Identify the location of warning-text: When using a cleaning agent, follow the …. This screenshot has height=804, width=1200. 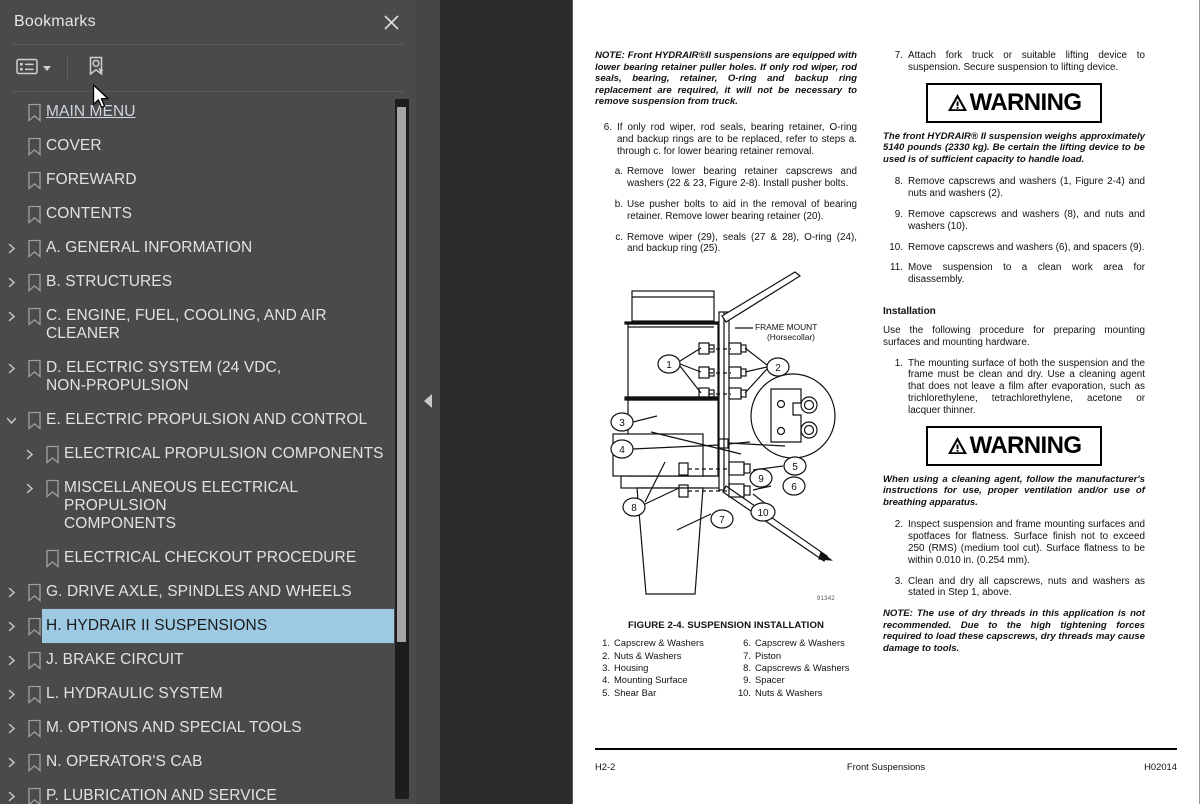
(1014, 490).